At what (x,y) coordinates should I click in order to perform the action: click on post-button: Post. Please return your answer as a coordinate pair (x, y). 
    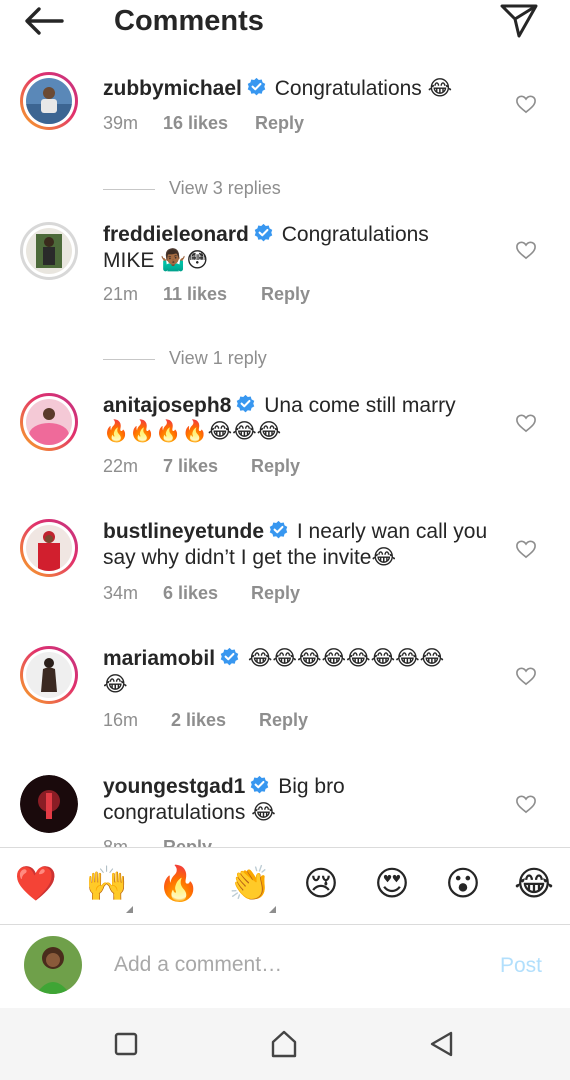
    Looking at the image, I should click on (521, 966).